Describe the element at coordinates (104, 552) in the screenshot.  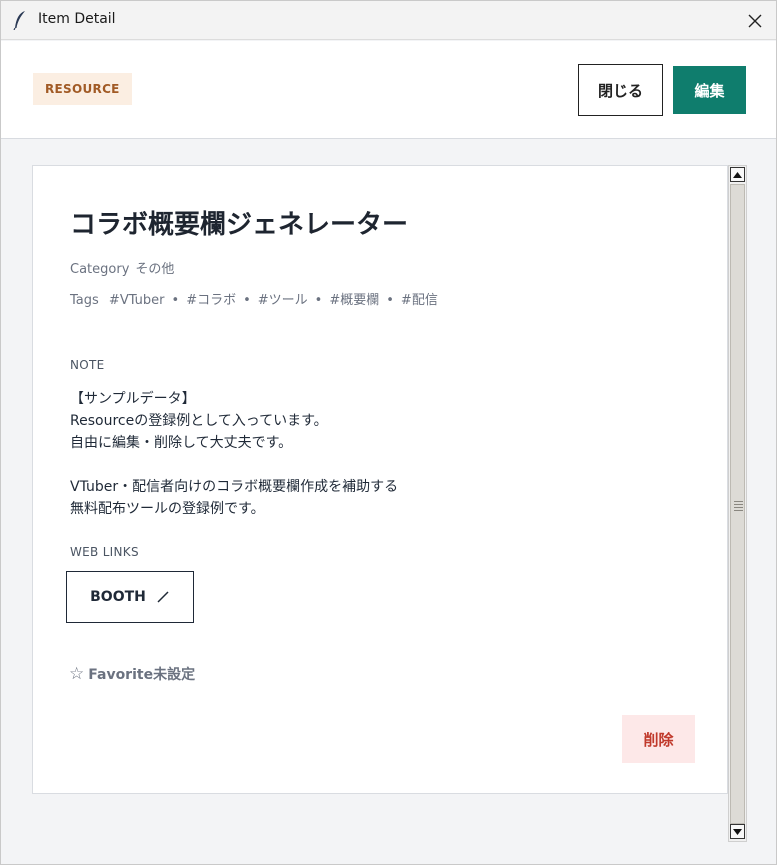
I see `web-links-label: WEB LINKS` at that location.